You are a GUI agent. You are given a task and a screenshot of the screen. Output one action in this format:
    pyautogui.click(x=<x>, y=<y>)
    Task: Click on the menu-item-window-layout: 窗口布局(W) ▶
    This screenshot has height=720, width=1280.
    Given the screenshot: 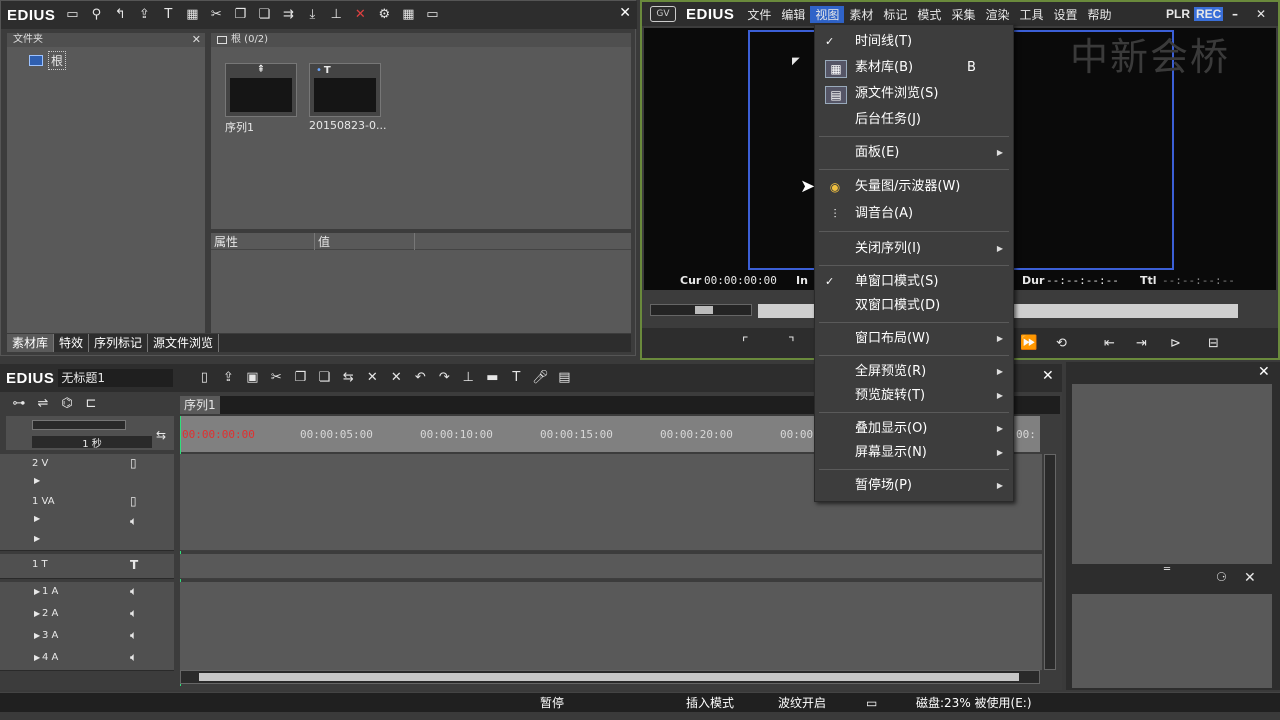 What is the action you would take?
    pyautogui.click(x=914, y=339)
    